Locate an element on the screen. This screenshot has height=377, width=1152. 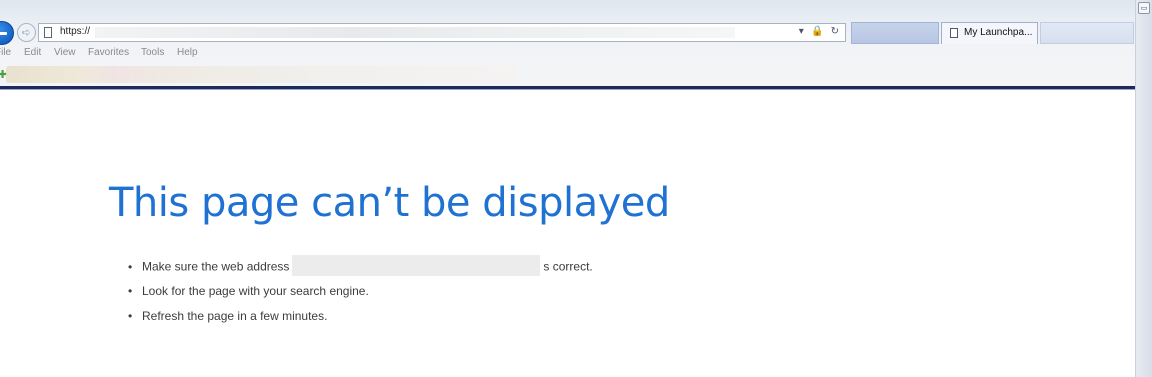
tip-item: • Make sure the web address s correct. is located at coordinates (360, 269).